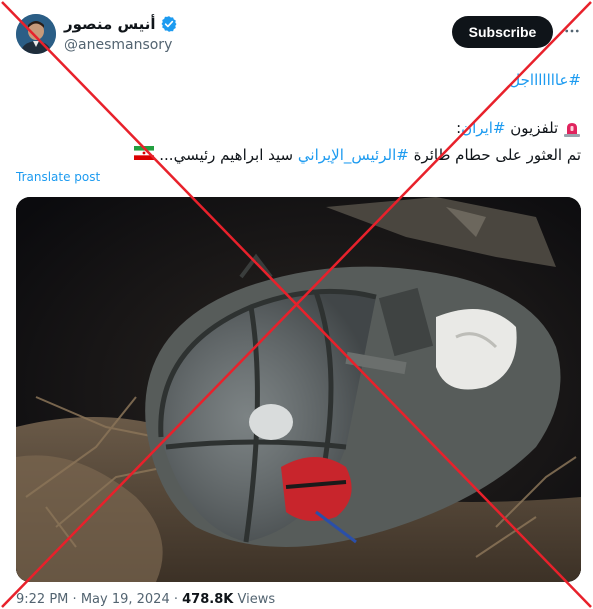 The height and width of the screenshot is (609, 593). What do you see at coordinates (483, 128) in the screenshot?
I see `hashtag-iran: #ايران` at bounding box center [483, 128].